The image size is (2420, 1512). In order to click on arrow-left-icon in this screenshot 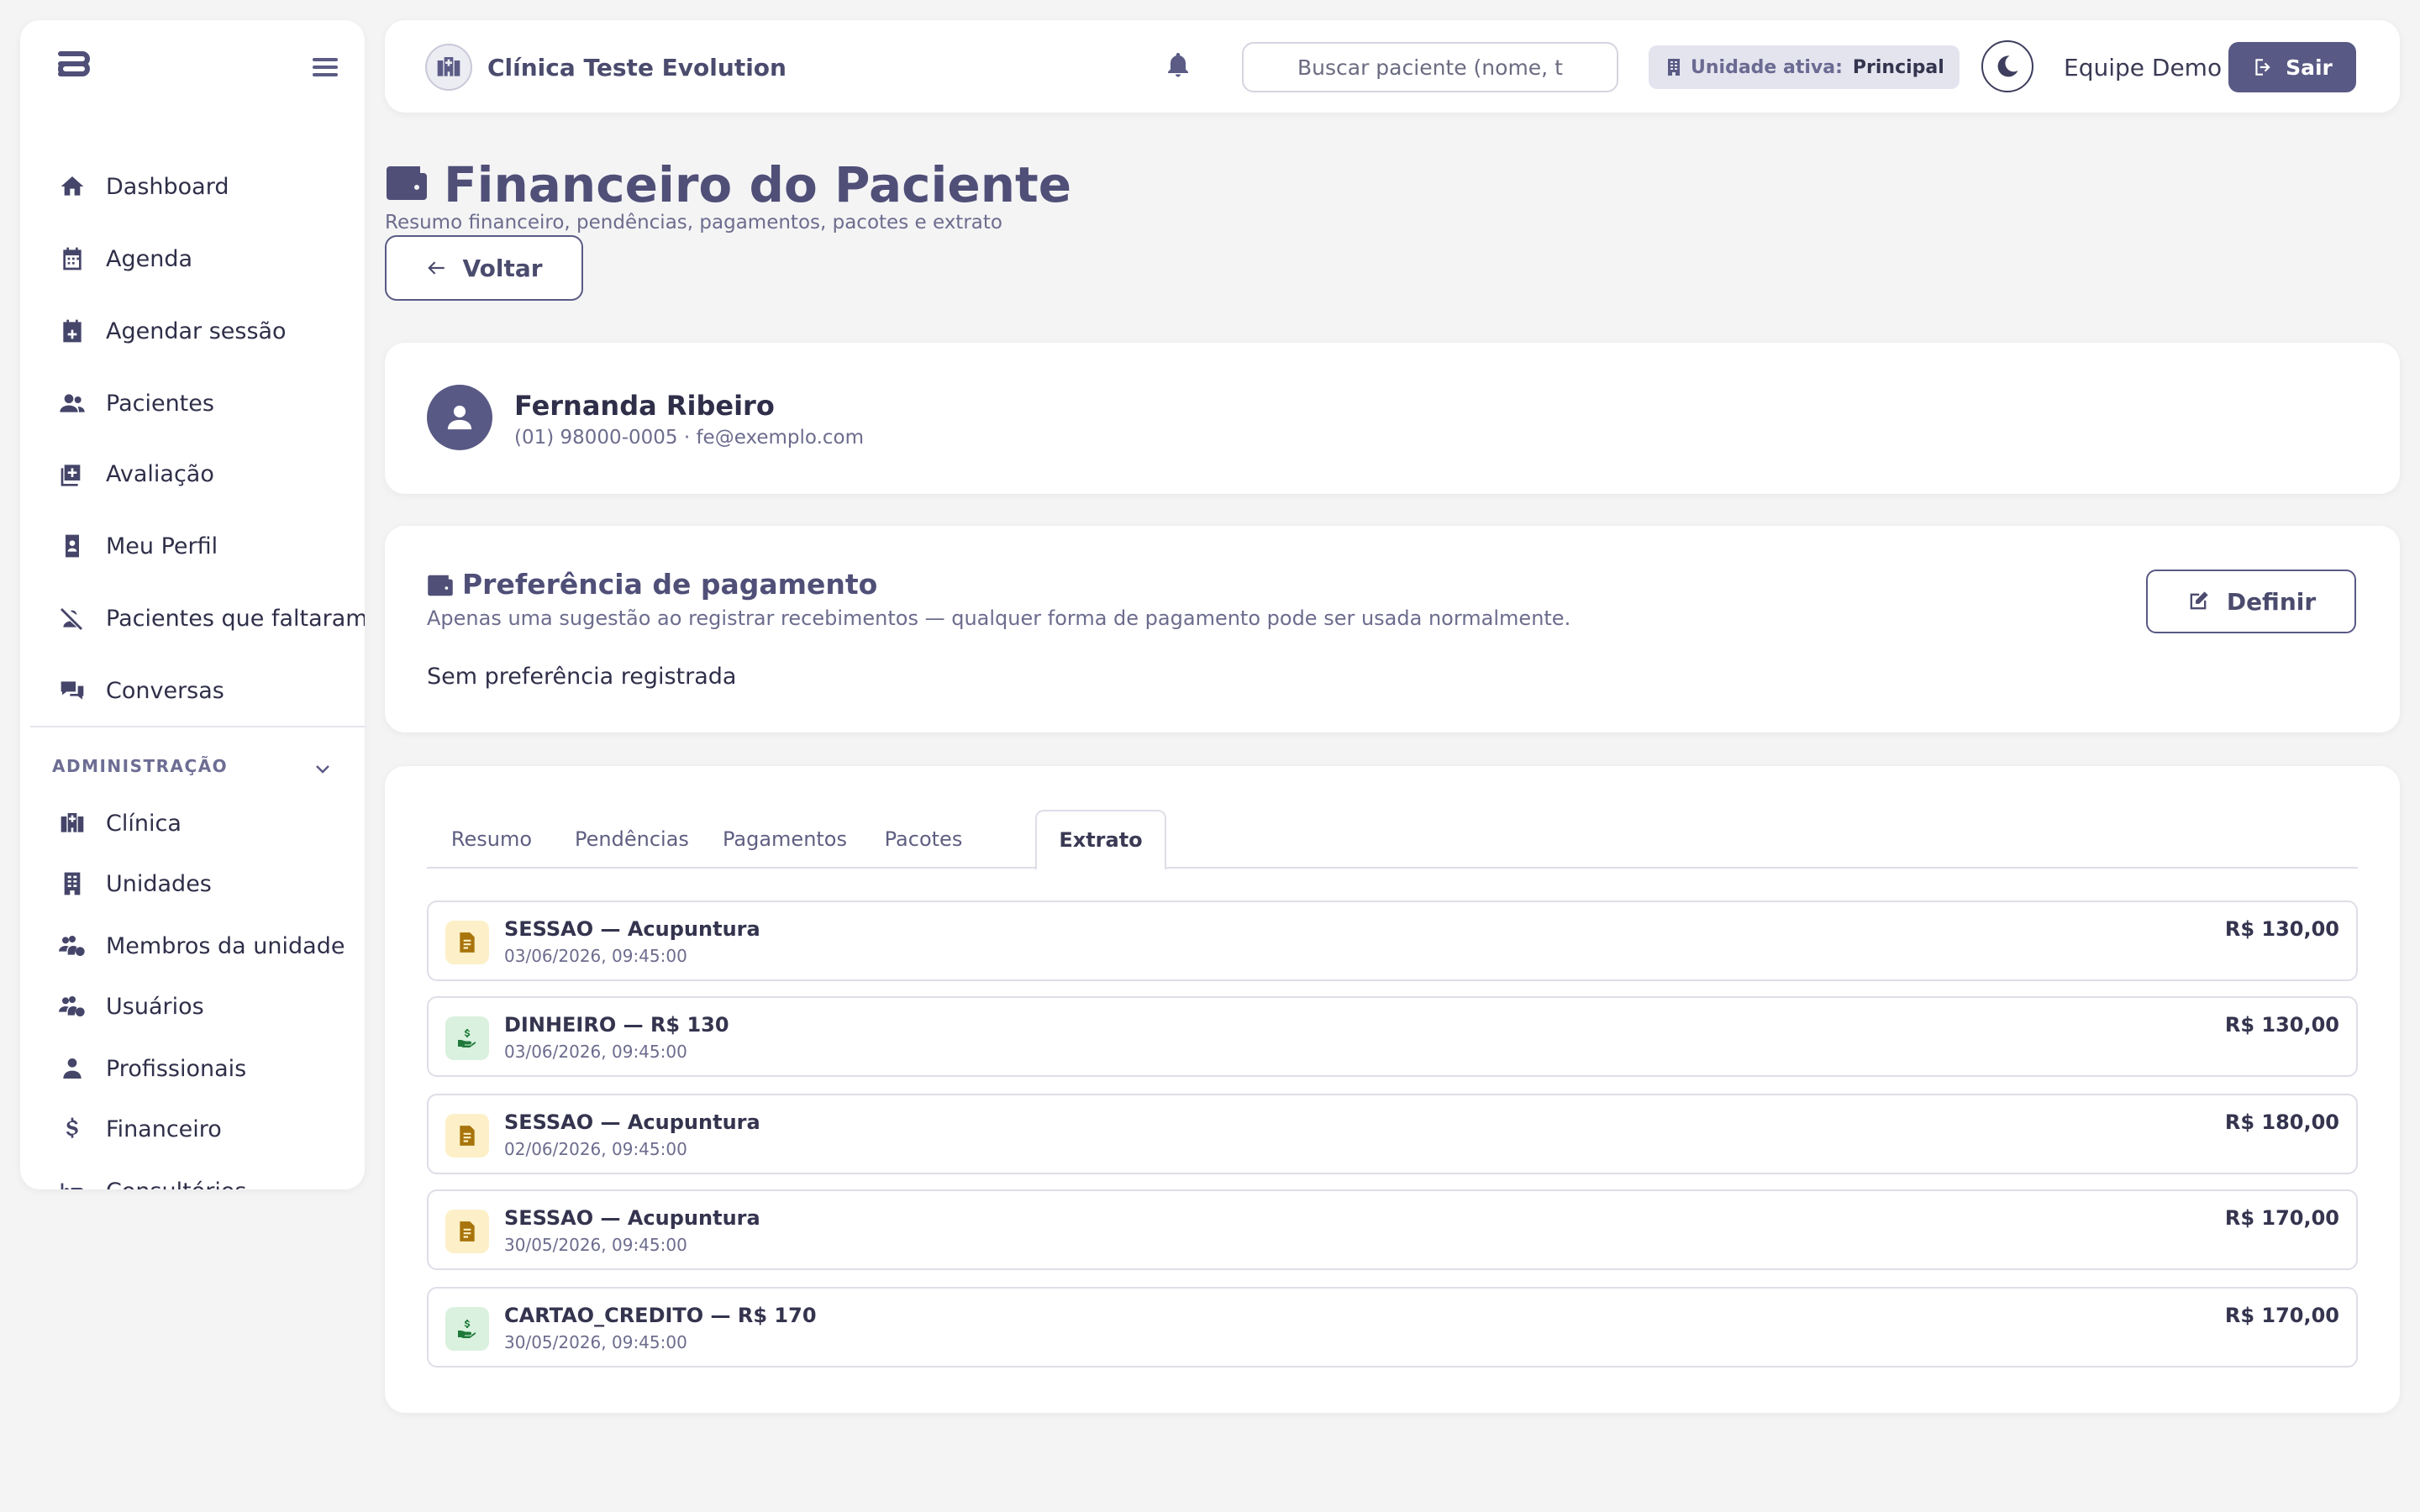, I will do `click(436, 268)`.